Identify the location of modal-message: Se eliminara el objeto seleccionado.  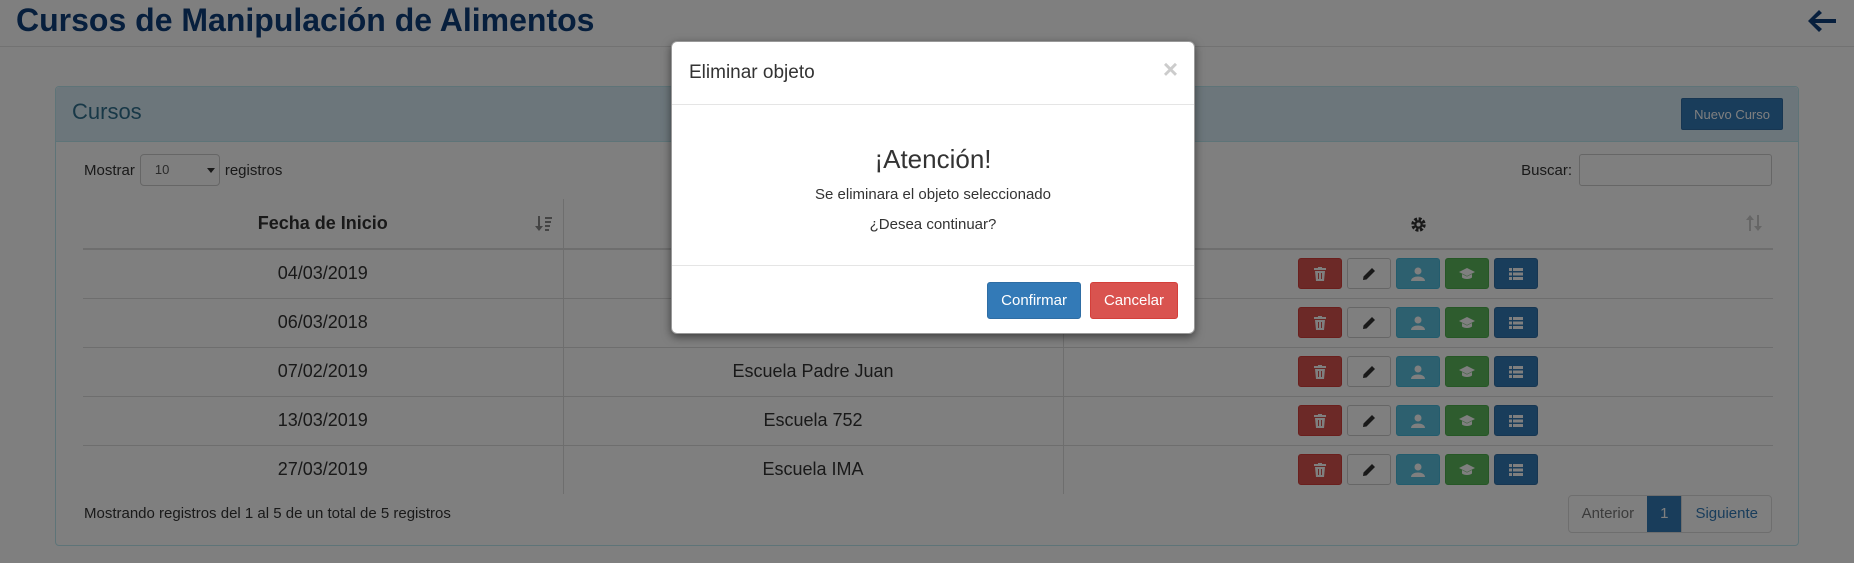
(933, 194).